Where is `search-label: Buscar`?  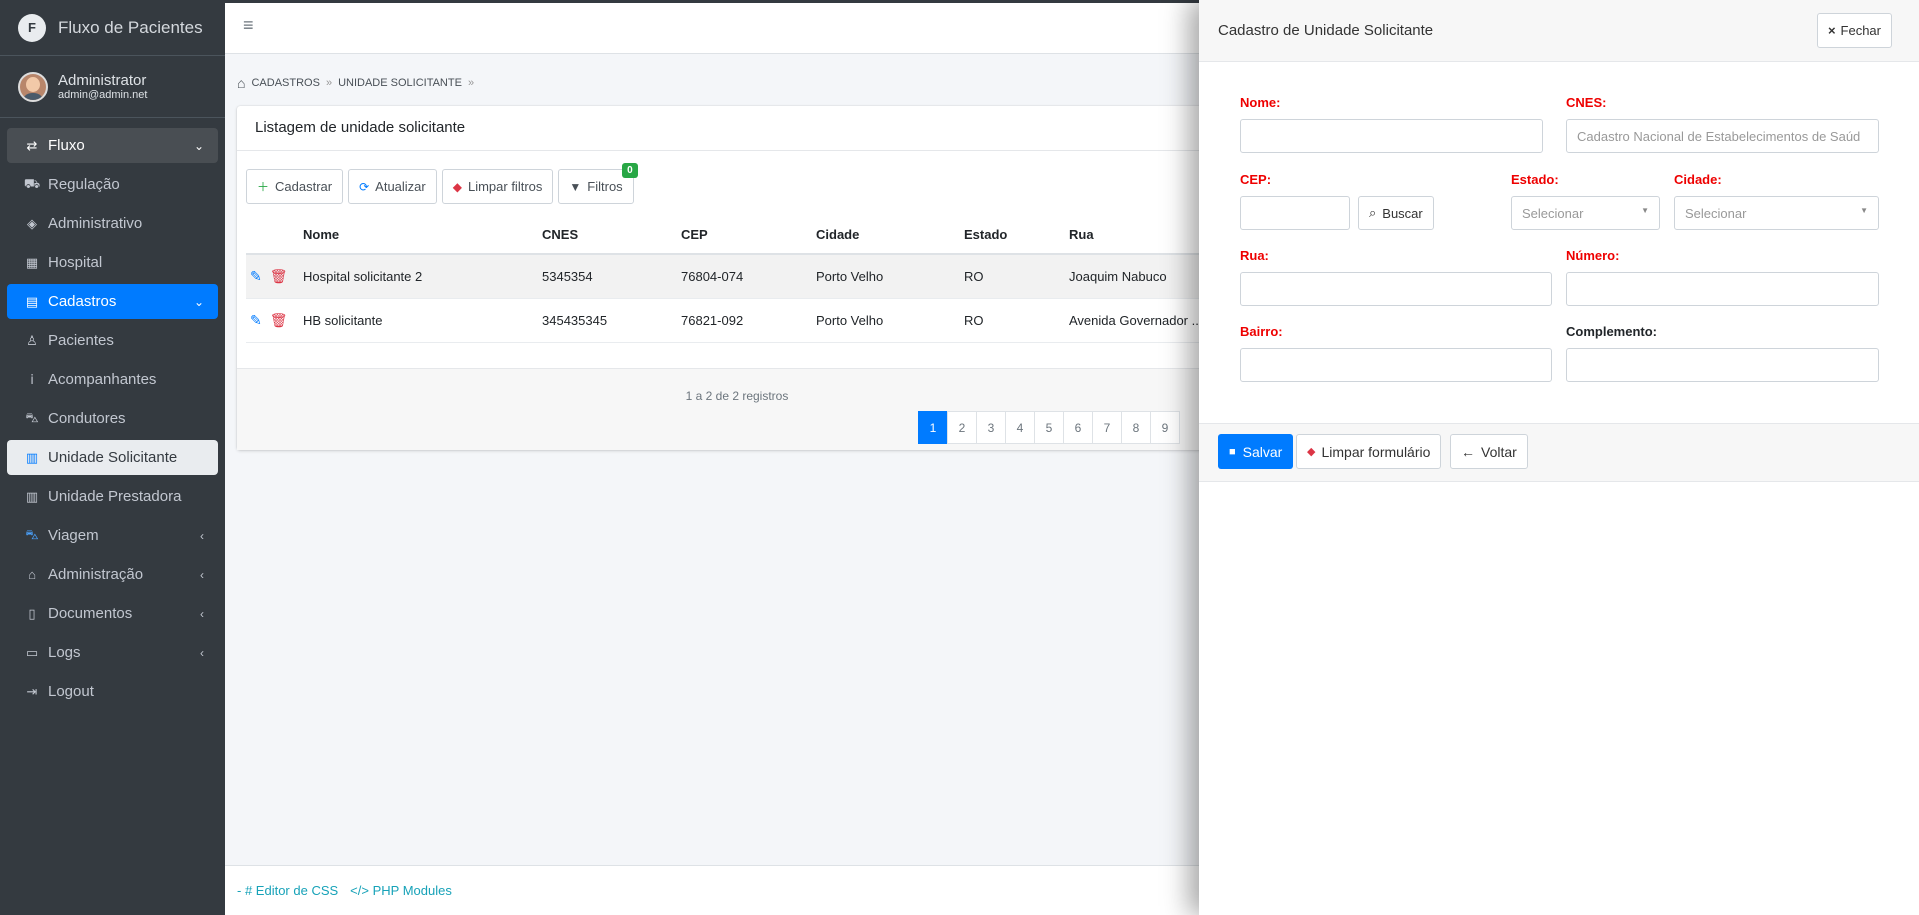 search-label: Buscar is located at coordinates (1402, 213).